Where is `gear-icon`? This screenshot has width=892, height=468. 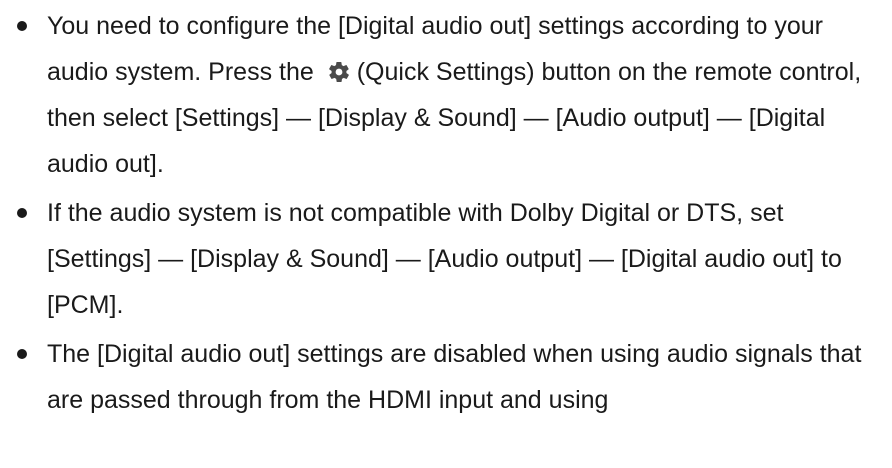 gear-icon is located at coordinates (339, 72).